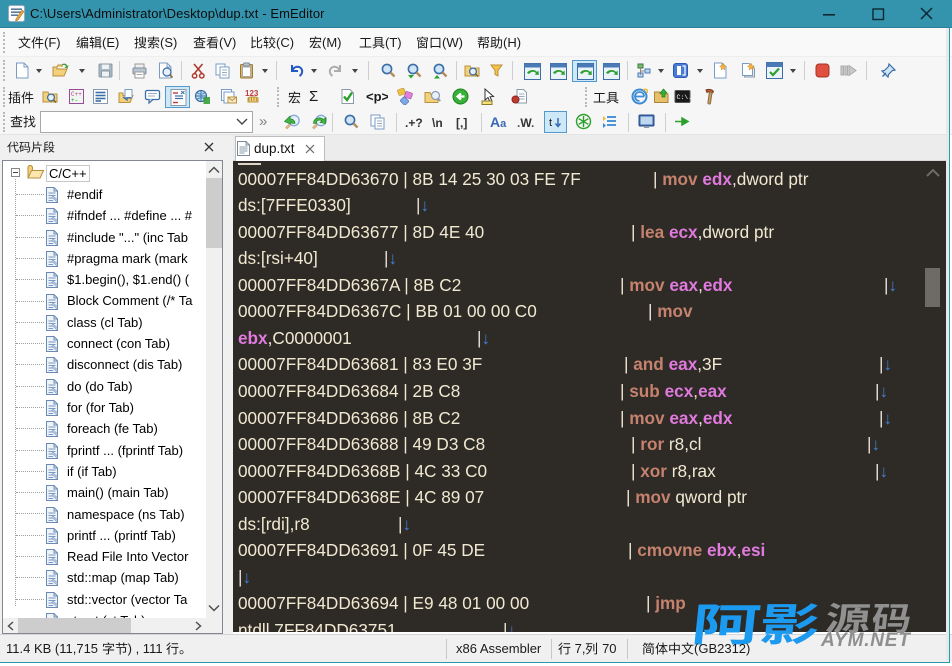  I want to click on svg-text: <p>, so click(377, 96).